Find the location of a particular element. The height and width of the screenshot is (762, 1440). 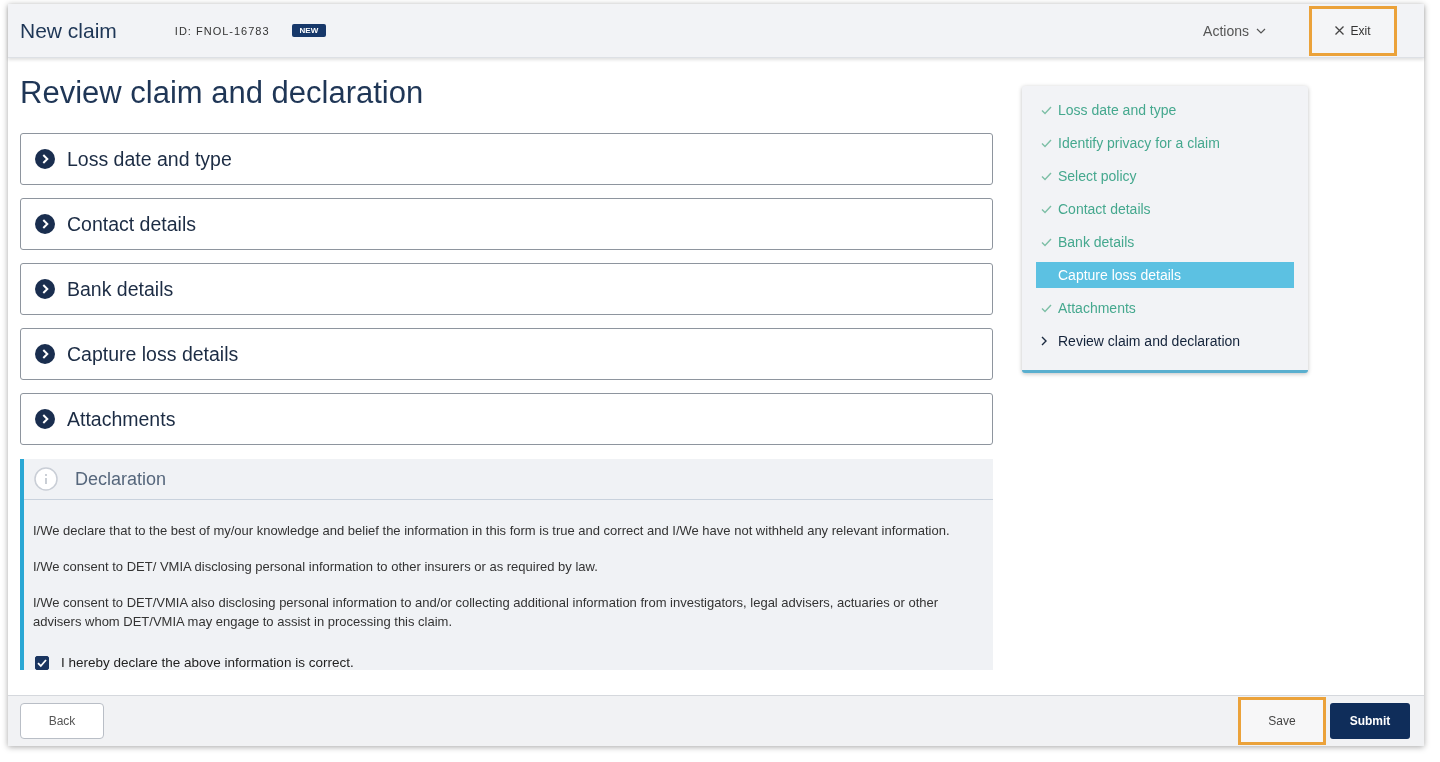

declaration-title: Declaration is located at coordinates (121, 479).